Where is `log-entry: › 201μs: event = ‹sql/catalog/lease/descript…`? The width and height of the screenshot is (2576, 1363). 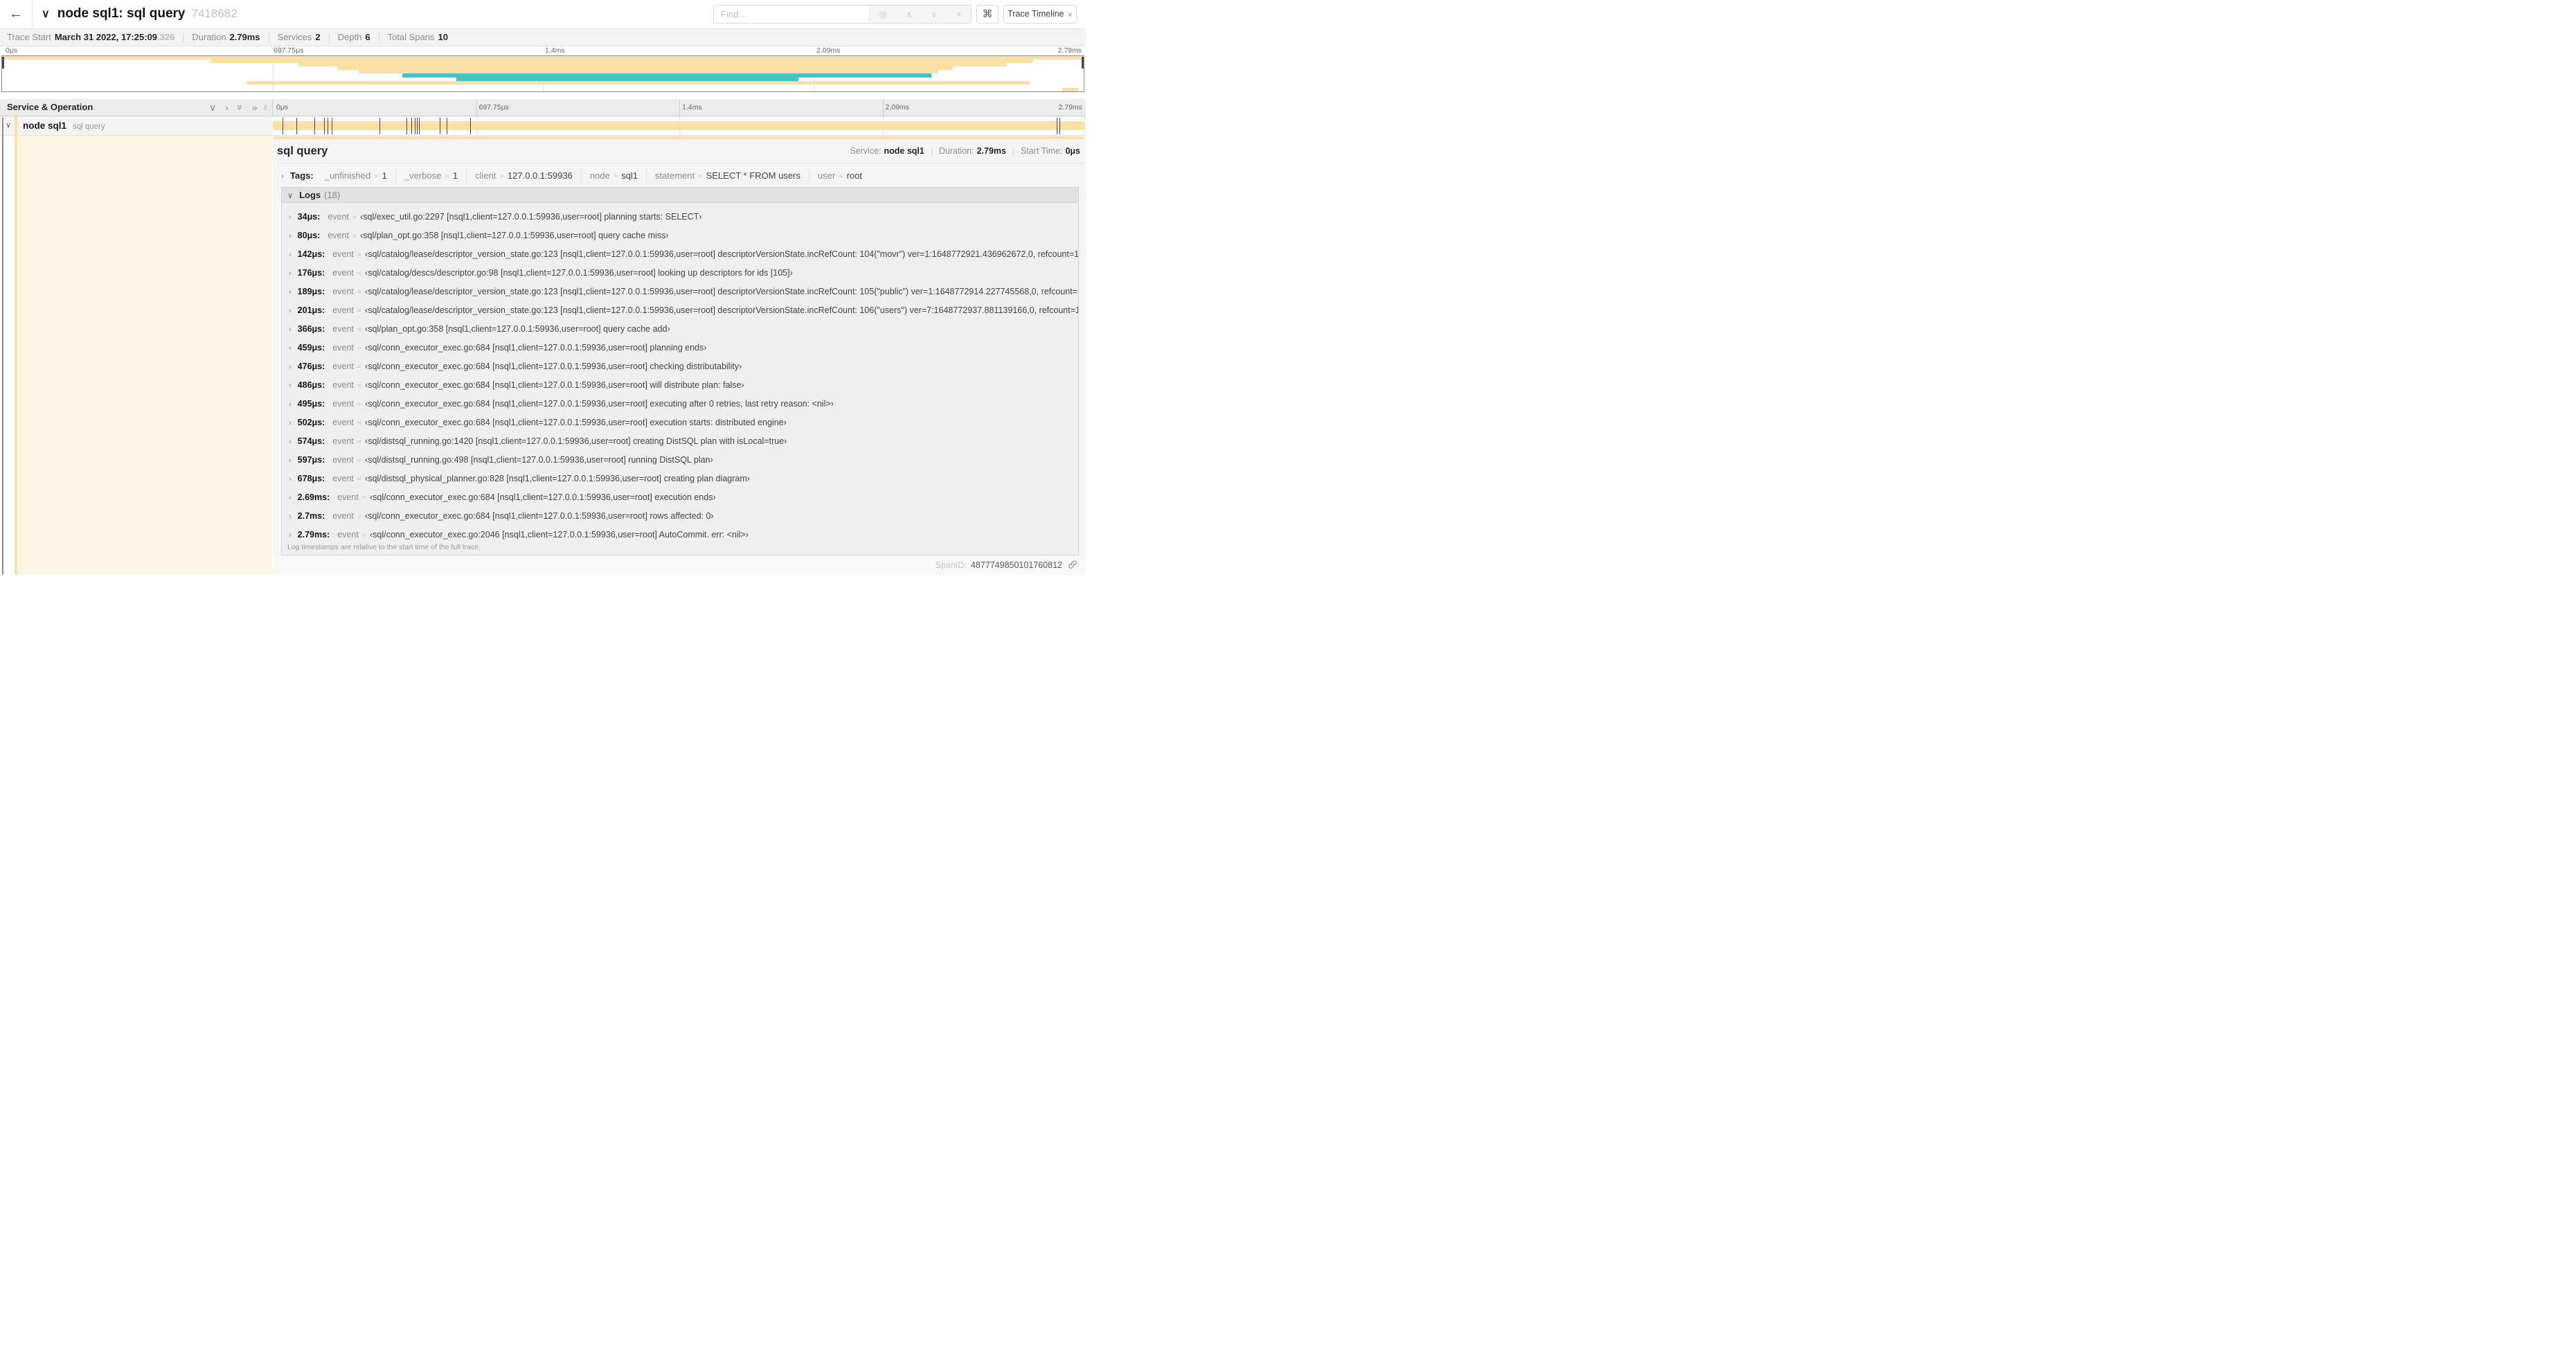 log-entry: › 201μs: event = ‹sql/catalog/lease/descript… is located at coordinates (680, 310).